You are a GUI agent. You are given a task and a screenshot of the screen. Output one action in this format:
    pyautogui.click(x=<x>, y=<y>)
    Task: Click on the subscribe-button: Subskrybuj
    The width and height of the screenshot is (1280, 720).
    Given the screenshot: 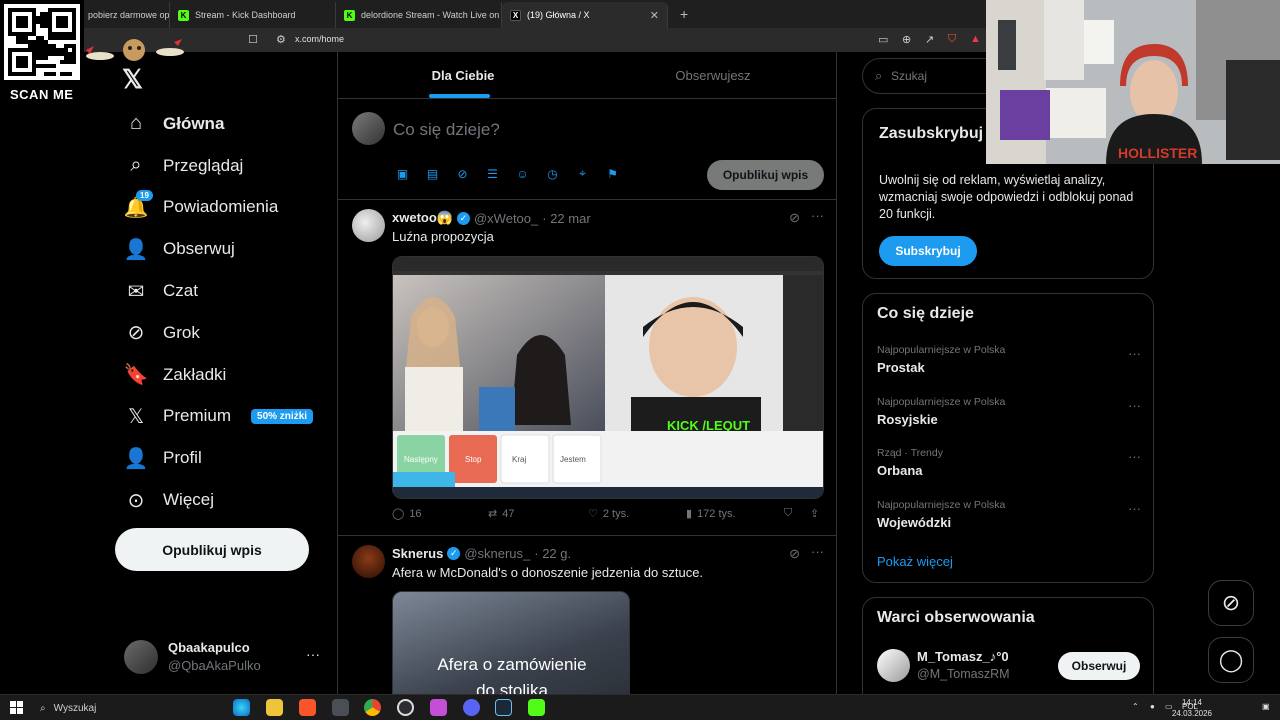 What is the action you would take?
    pyautogui.click(x=928, y=251)
    